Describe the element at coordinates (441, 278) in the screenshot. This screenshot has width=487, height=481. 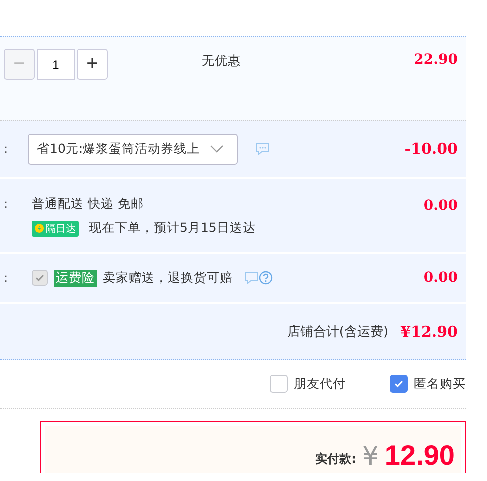
I see `insurance-amount: 0.00` at that location.